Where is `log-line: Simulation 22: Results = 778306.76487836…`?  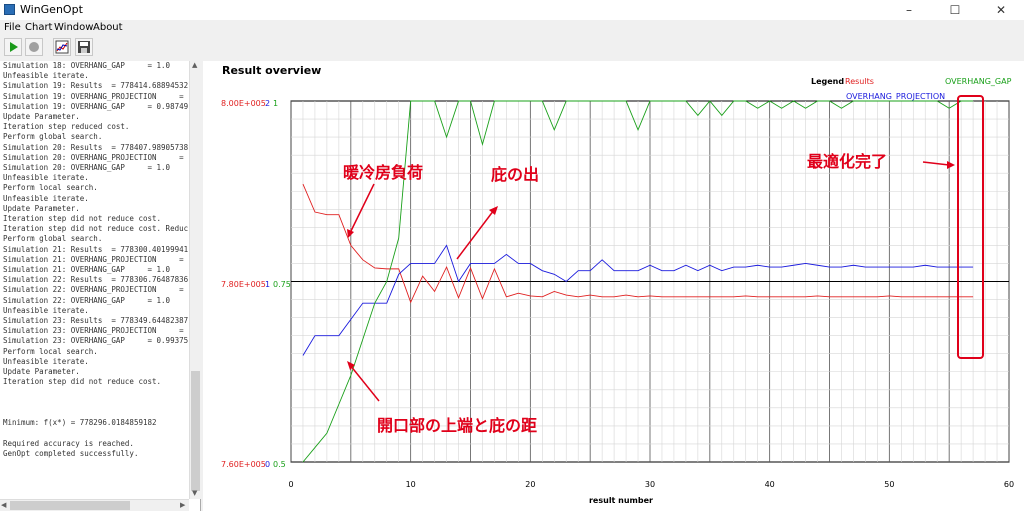 log-line: Simulation 22: Results = 778306.76487836… is located at coordinates (95, 280).